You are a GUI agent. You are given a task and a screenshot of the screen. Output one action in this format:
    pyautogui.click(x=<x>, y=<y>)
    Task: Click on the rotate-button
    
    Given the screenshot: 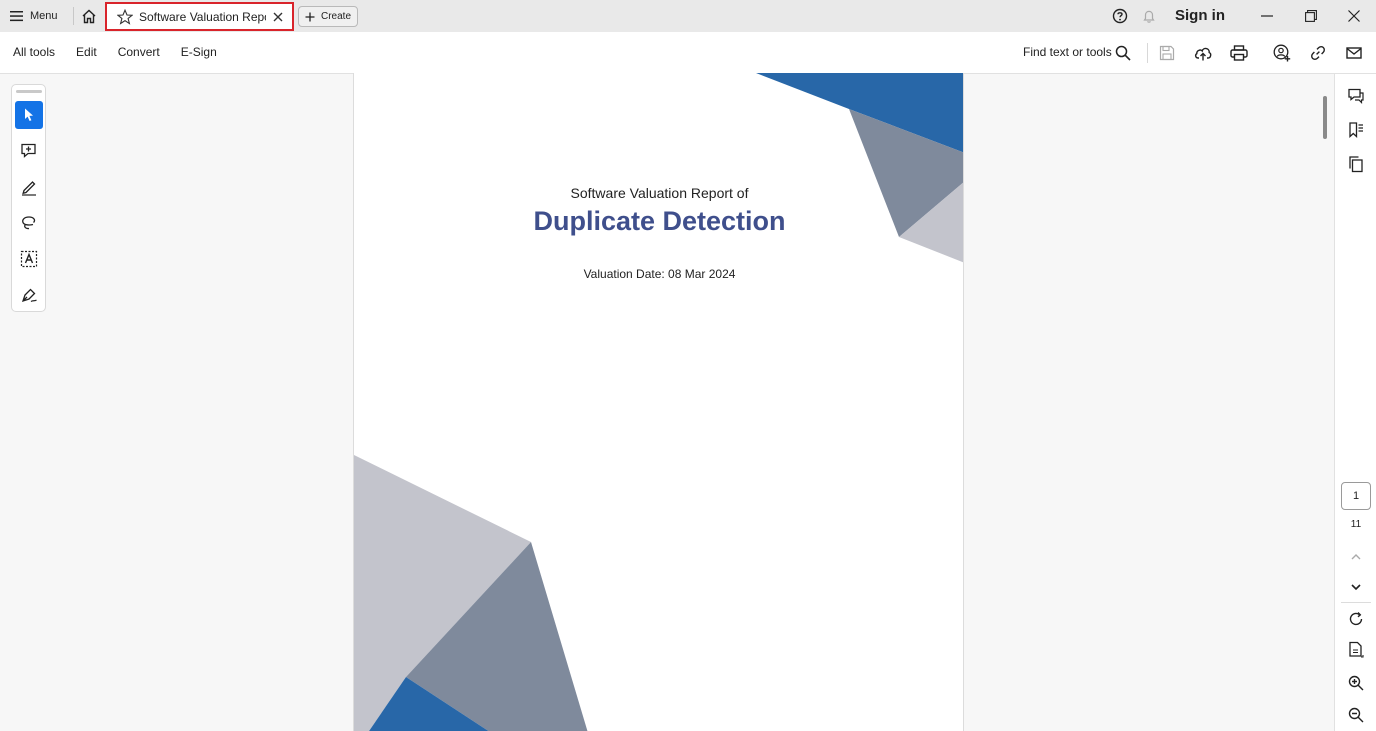 What is the action you would take?
    pyautogui.click(x=1356, y=619)
    